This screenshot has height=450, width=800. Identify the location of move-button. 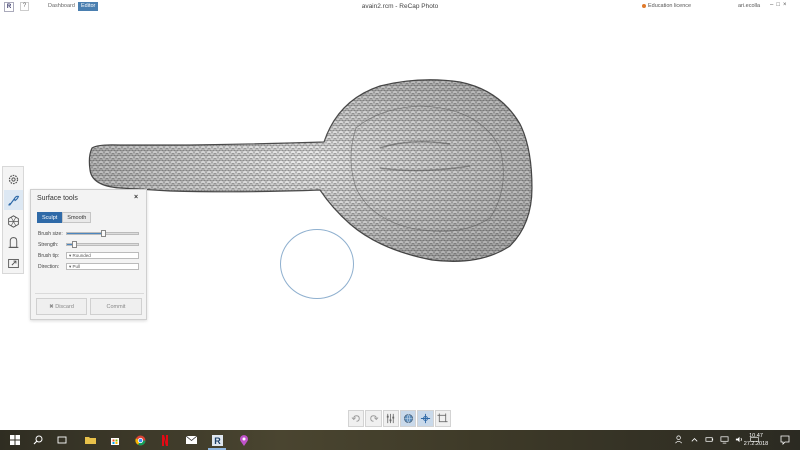
(425, 418).